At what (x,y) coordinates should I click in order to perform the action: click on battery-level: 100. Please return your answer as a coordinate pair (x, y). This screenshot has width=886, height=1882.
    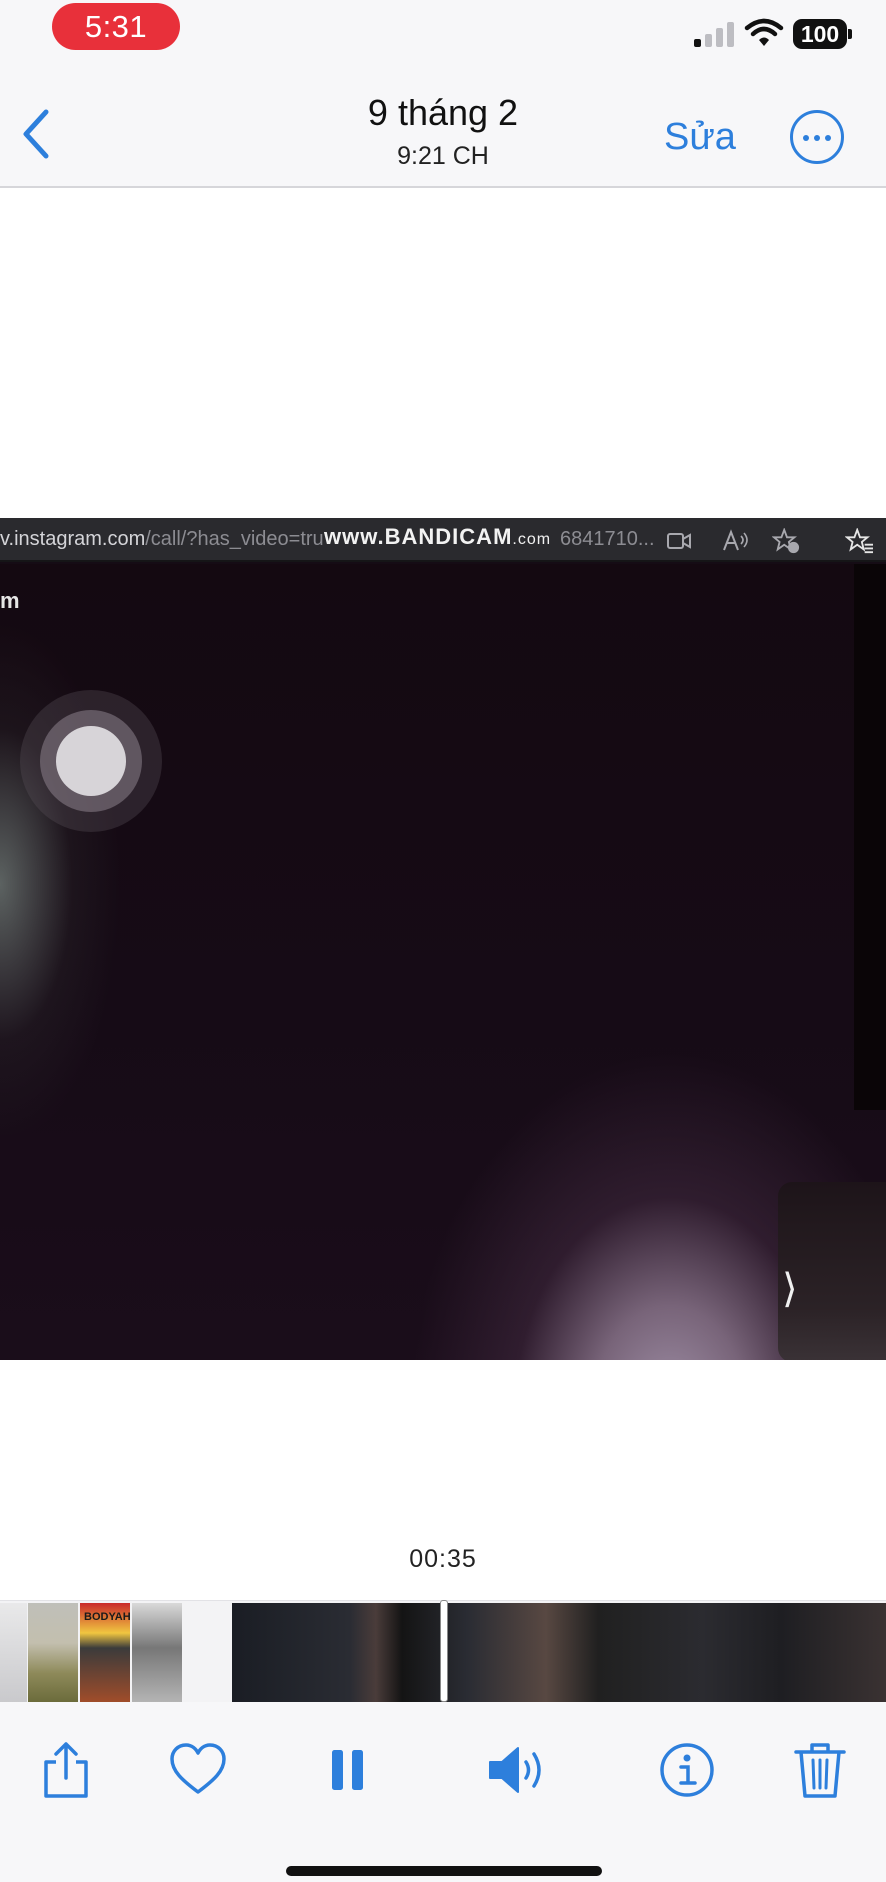
    Looking at the image, I should click on (820, 34).